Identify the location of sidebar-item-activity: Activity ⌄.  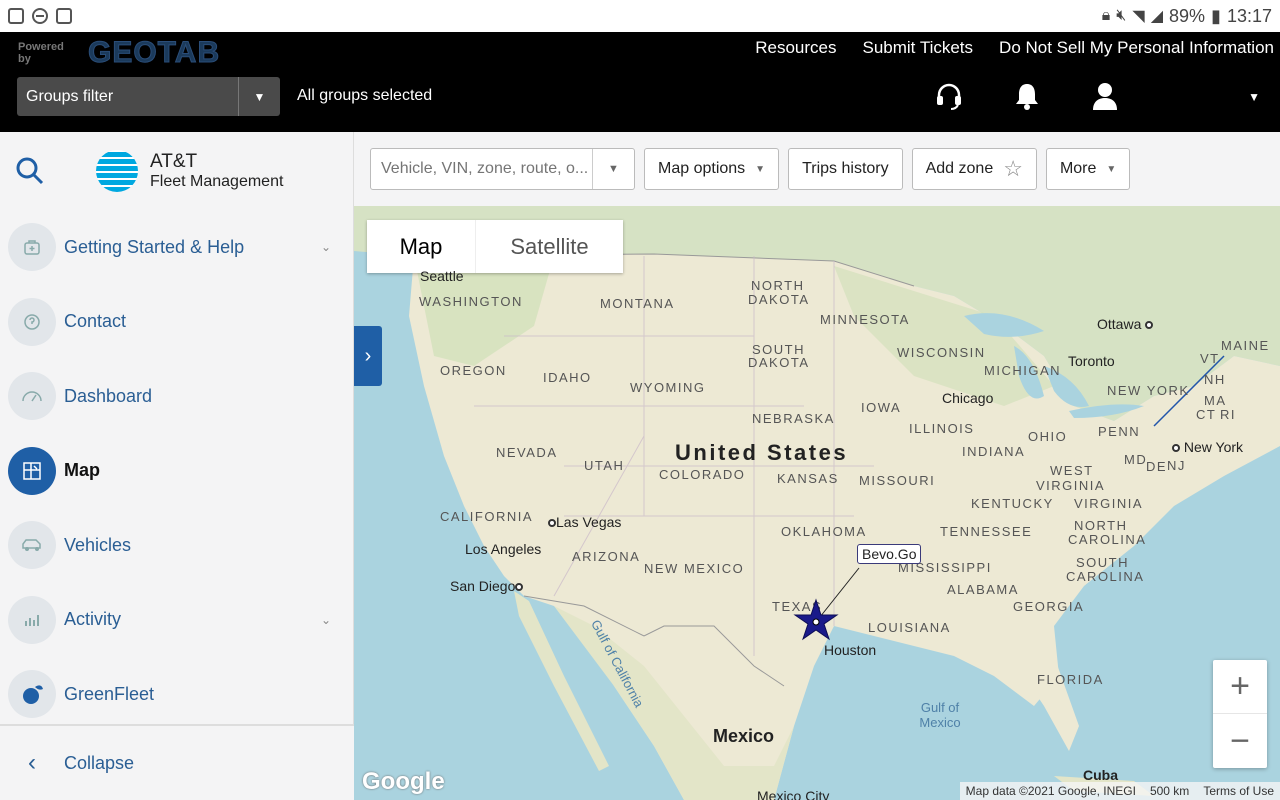
(176, 620).